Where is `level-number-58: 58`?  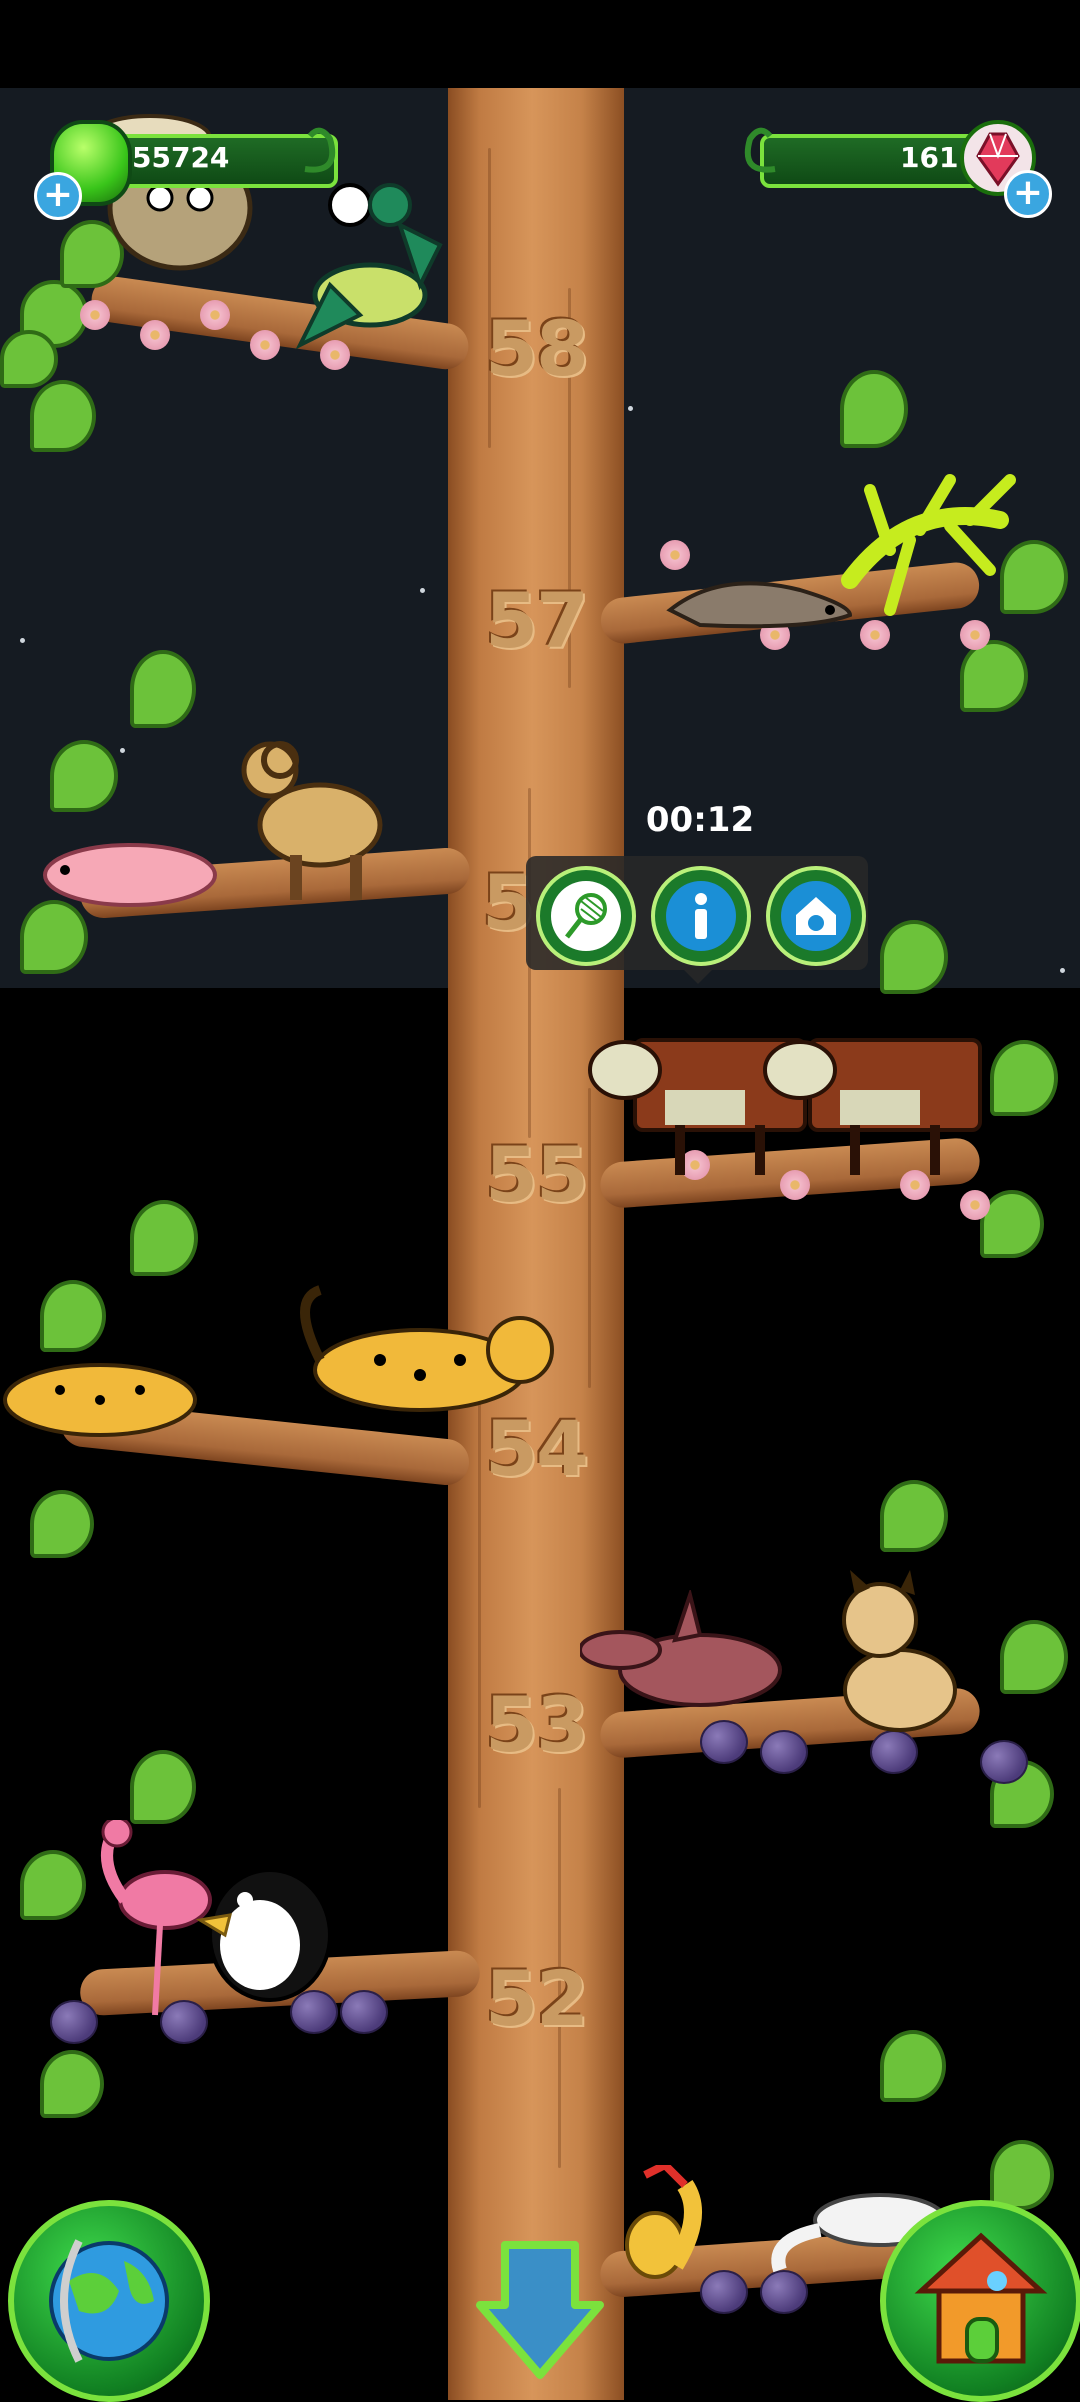 level-number-58: 58 is located at coordinates (537, 348).